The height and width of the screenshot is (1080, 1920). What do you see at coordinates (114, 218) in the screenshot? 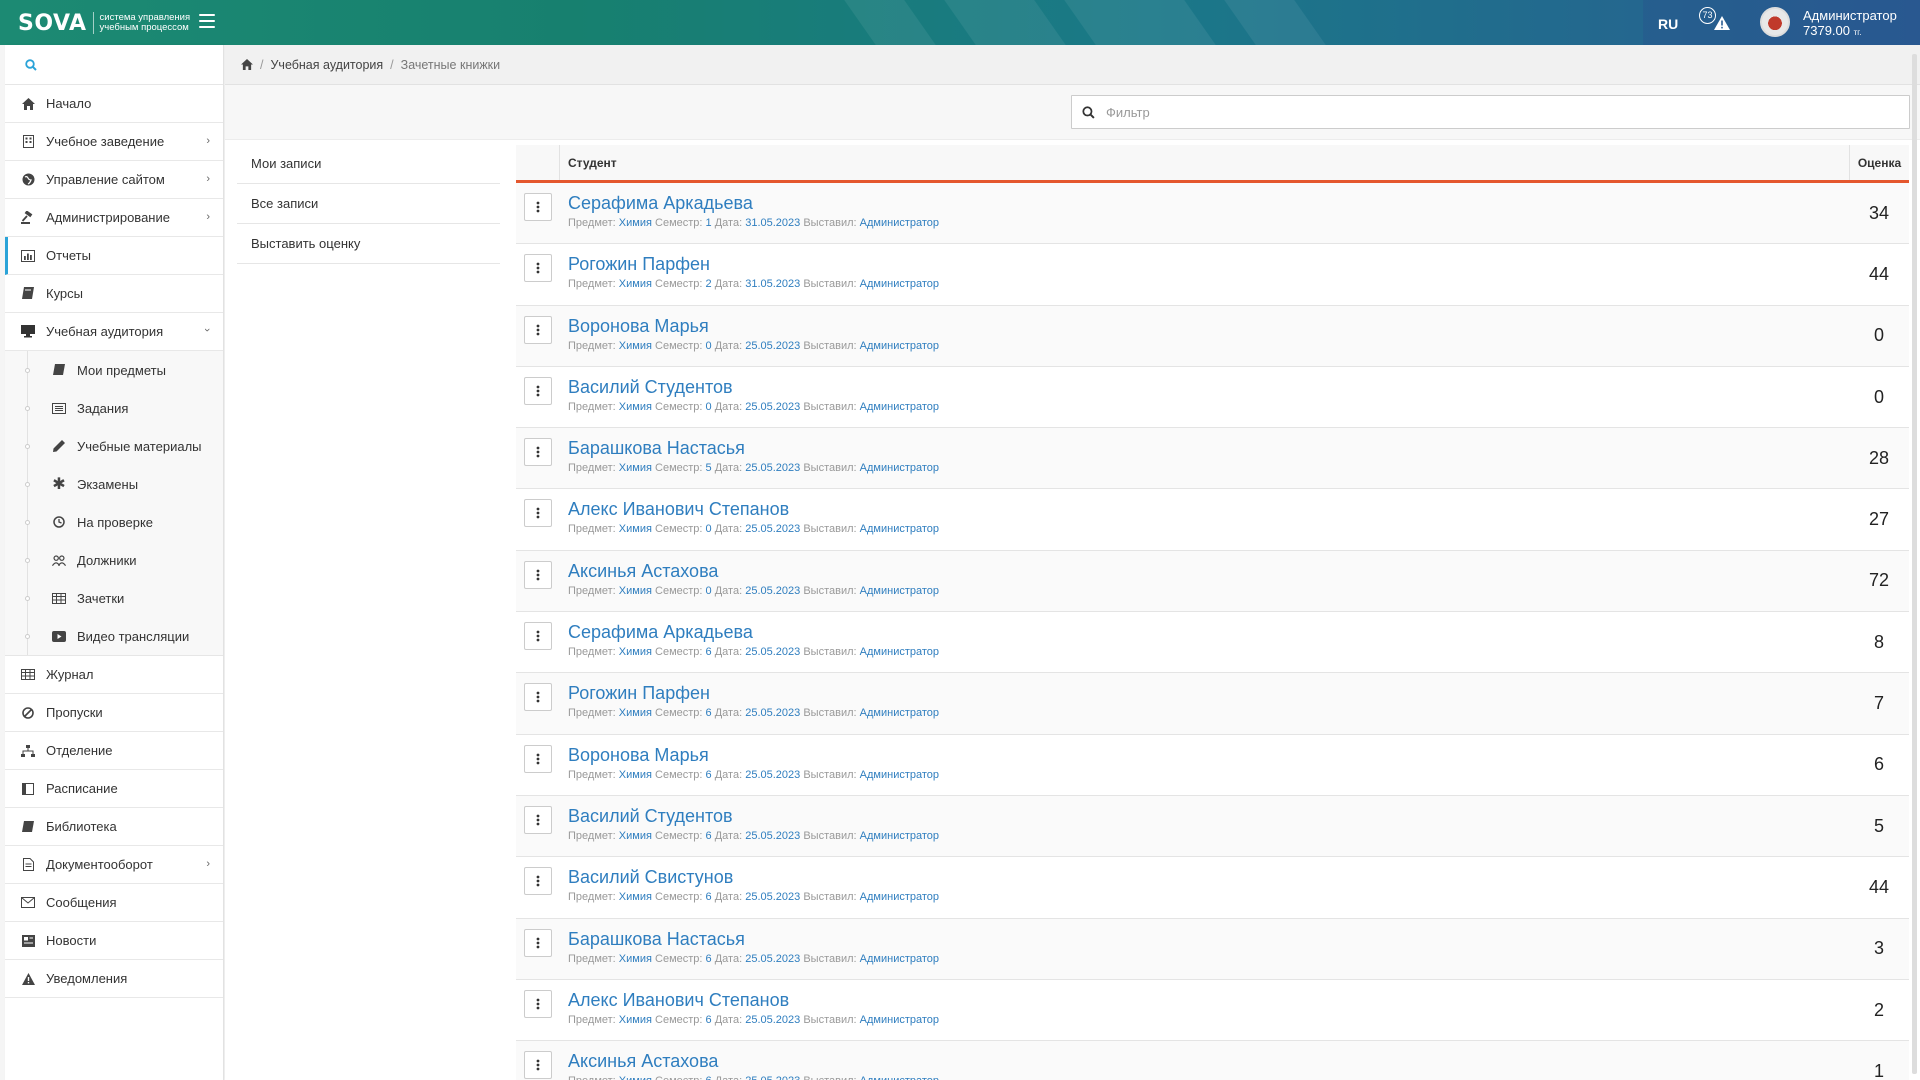
I see `sidebar-item-admin: Администрирование ›` at bounding box center [114, 218].